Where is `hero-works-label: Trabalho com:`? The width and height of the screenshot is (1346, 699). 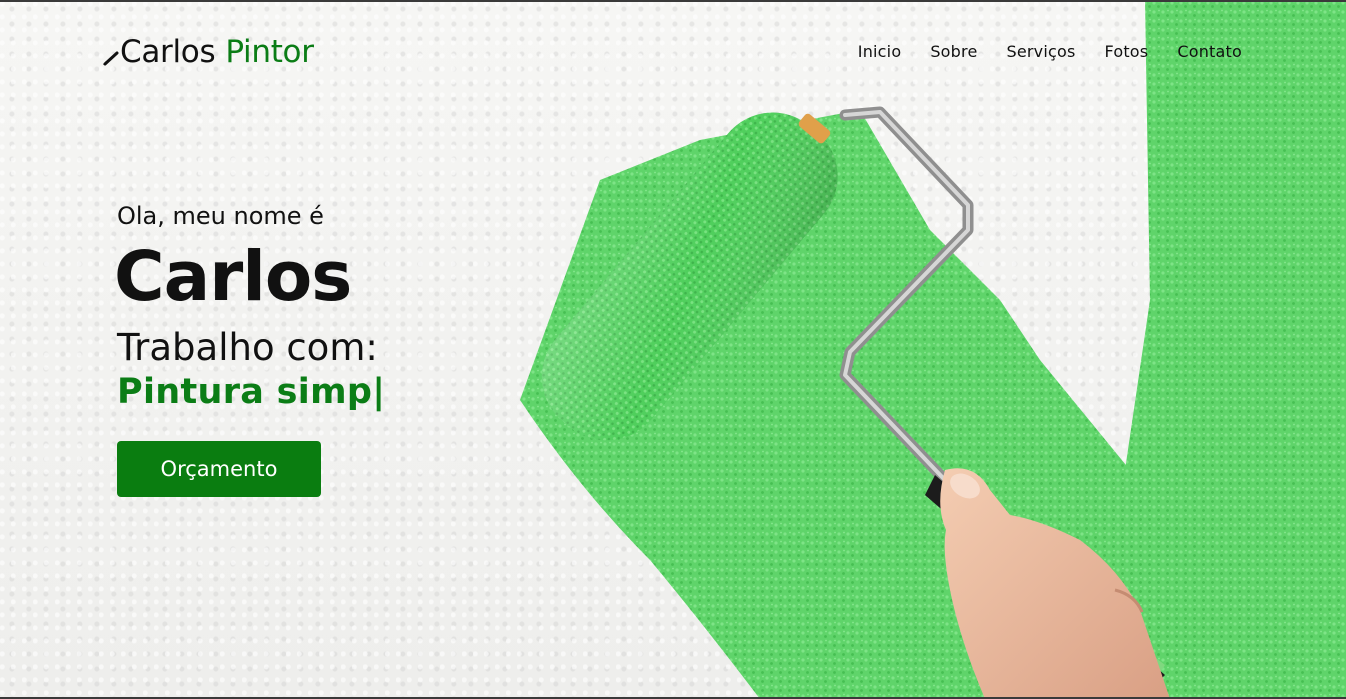
hero-works-label: Trabalho com: is located at coordinates (247, 347).